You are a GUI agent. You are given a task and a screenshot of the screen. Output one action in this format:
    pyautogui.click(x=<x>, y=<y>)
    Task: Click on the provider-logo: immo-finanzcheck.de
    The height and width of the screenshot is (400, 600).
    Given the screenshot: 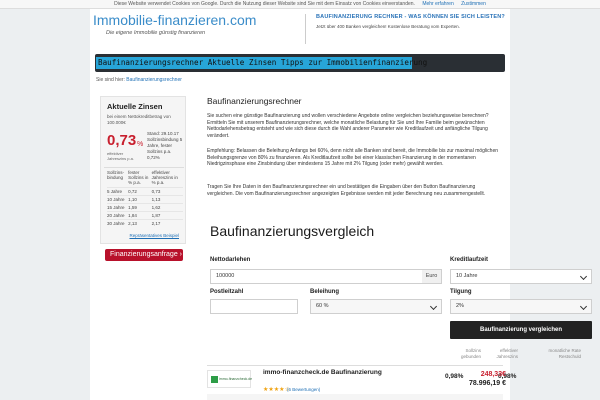 What is the action you would take?
    pyautogui.click(x=230, y=379)
    